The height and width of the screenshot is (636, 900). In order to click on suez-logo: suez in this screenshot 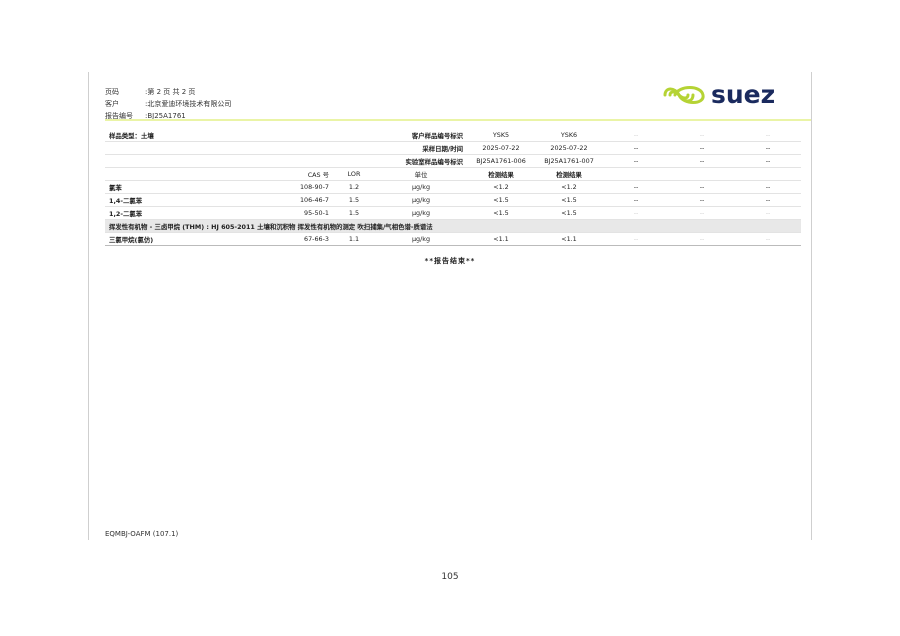, I will do `click(718, 94)`.